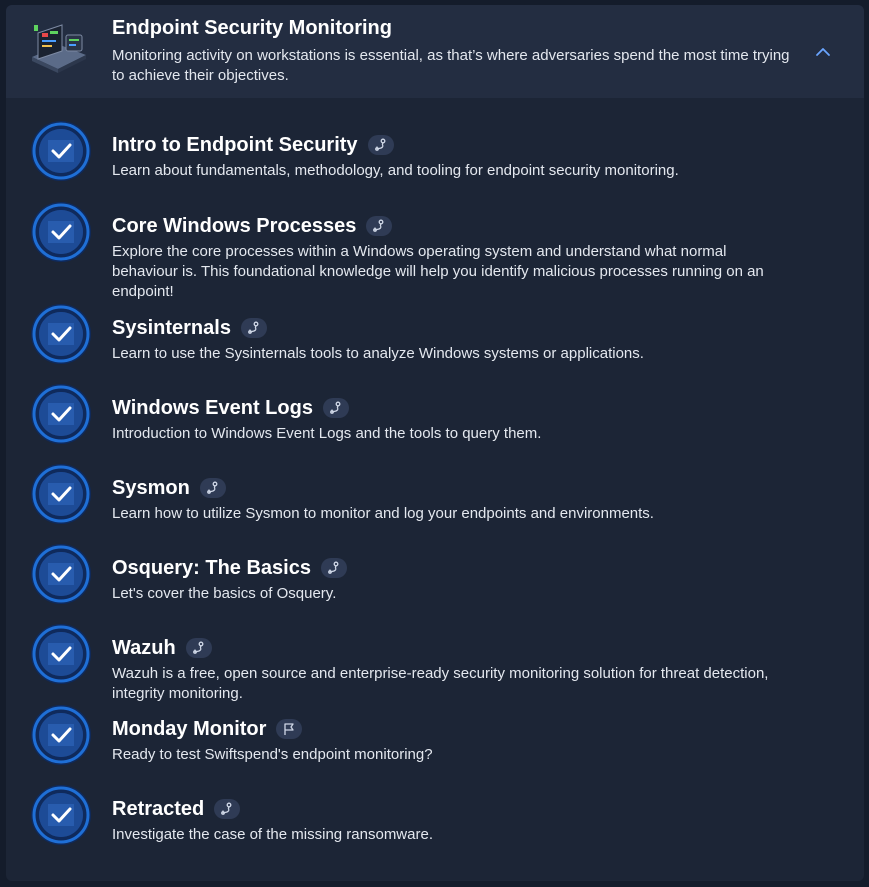 The width and height of the screenshot is (869, 887). I want to click on room-title: Sysmon, so click(151, 488).